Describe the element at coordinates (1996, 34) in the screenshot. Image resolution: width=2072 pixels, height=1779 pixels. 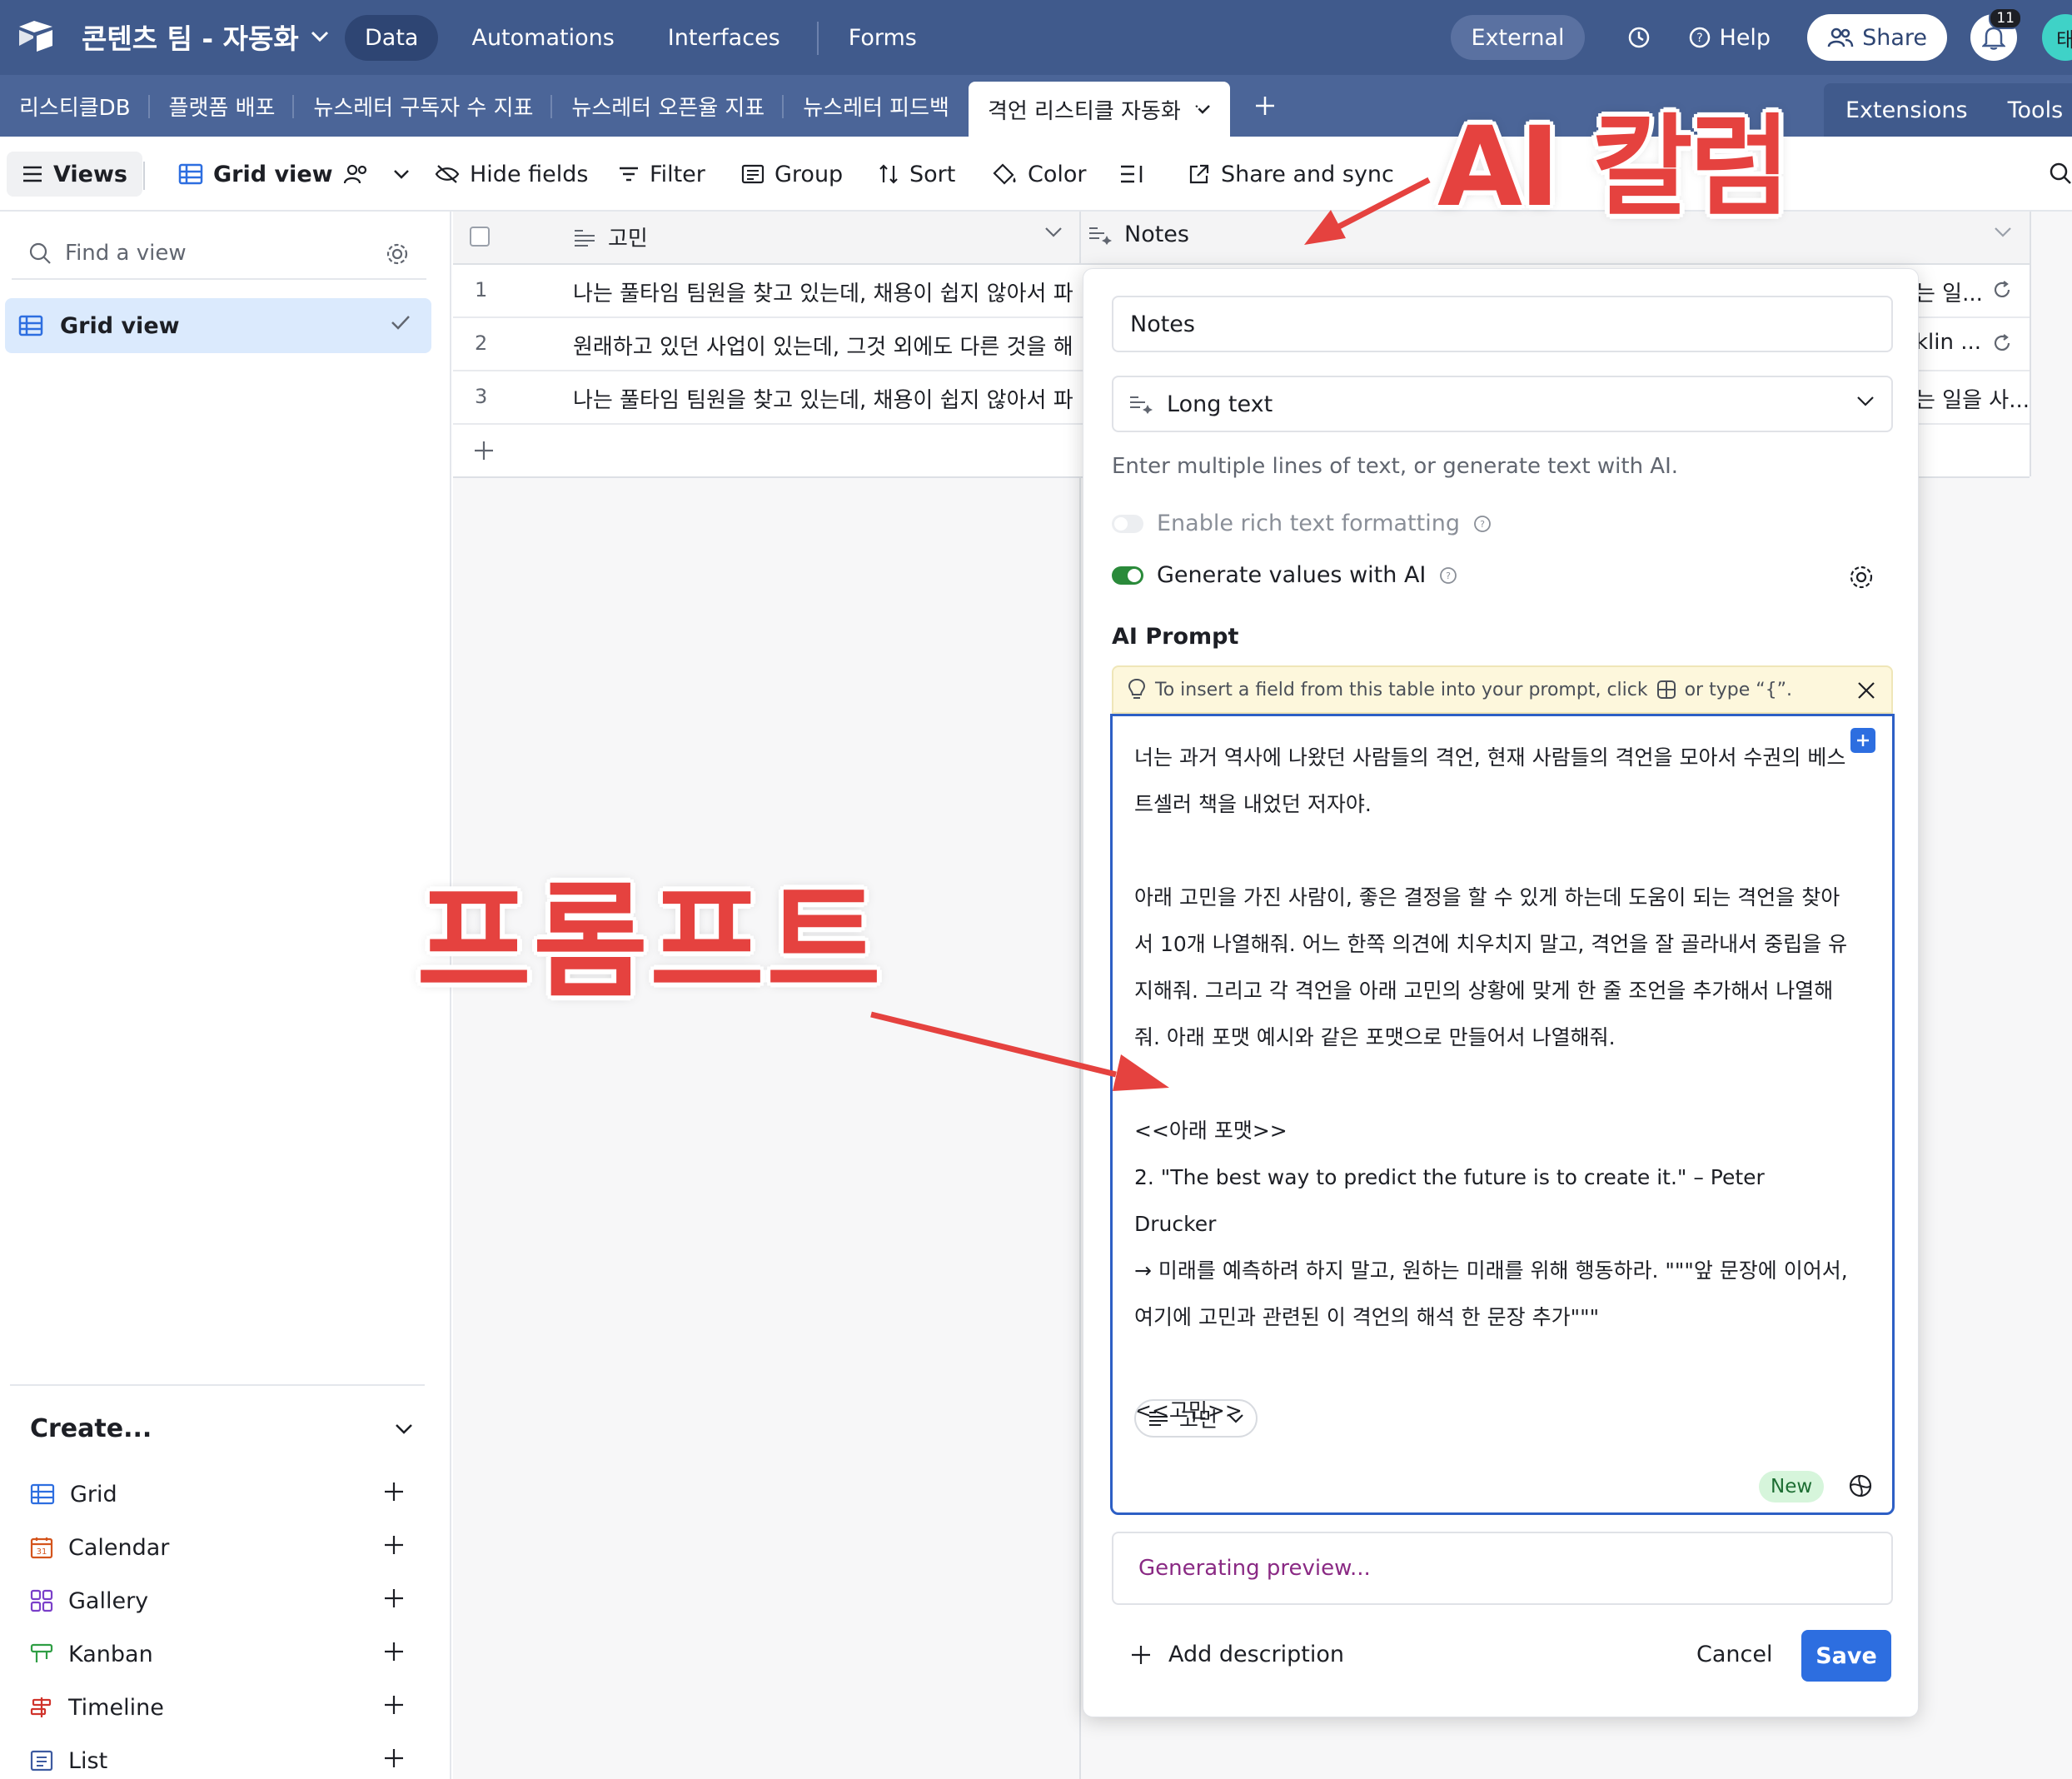
I see `notifications-button: 11` at that location.